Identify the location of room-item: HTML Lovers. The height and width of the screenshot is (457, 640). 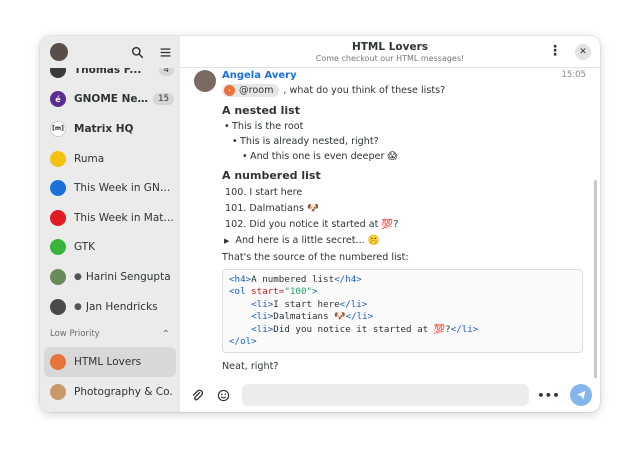
(110, 362).